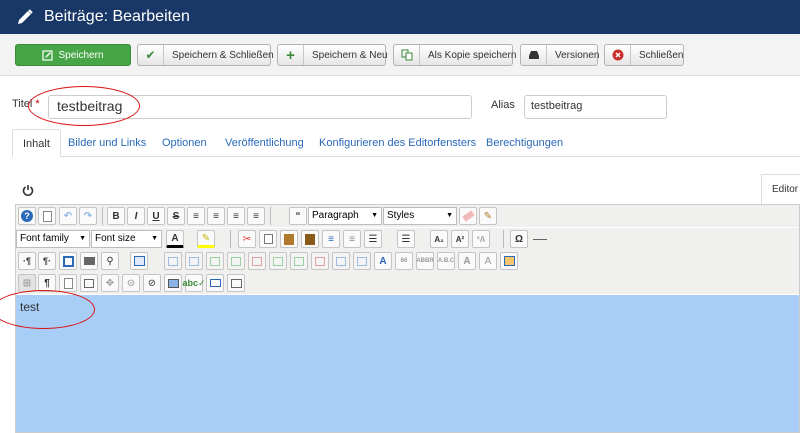 This screenshot has width=800, height=433. What do you see at coordinates (383, 261) in the screenshot?
I see `font-style-icon: A` at bounding box center [383, 261].